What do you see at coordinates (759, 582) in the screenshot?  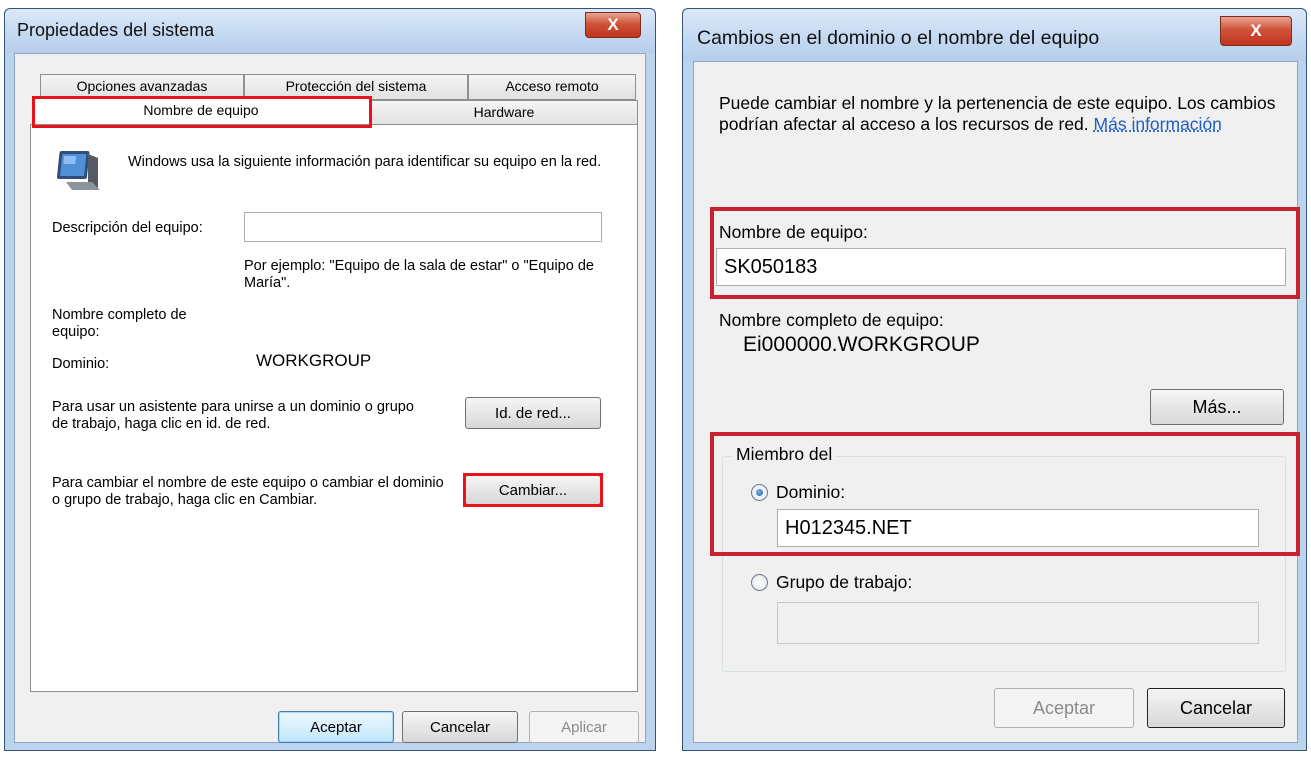 I see `workgroup-radio` at bounding box center [759, 582].